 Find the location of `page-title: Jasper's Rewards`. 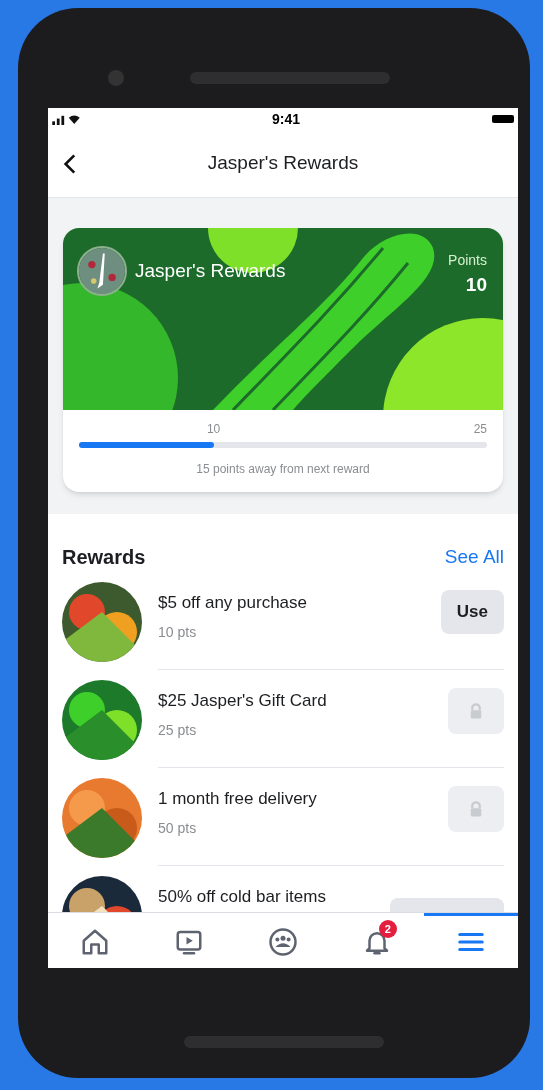

page-title: Jasper's Rewards is located at coordinates (283, 163).